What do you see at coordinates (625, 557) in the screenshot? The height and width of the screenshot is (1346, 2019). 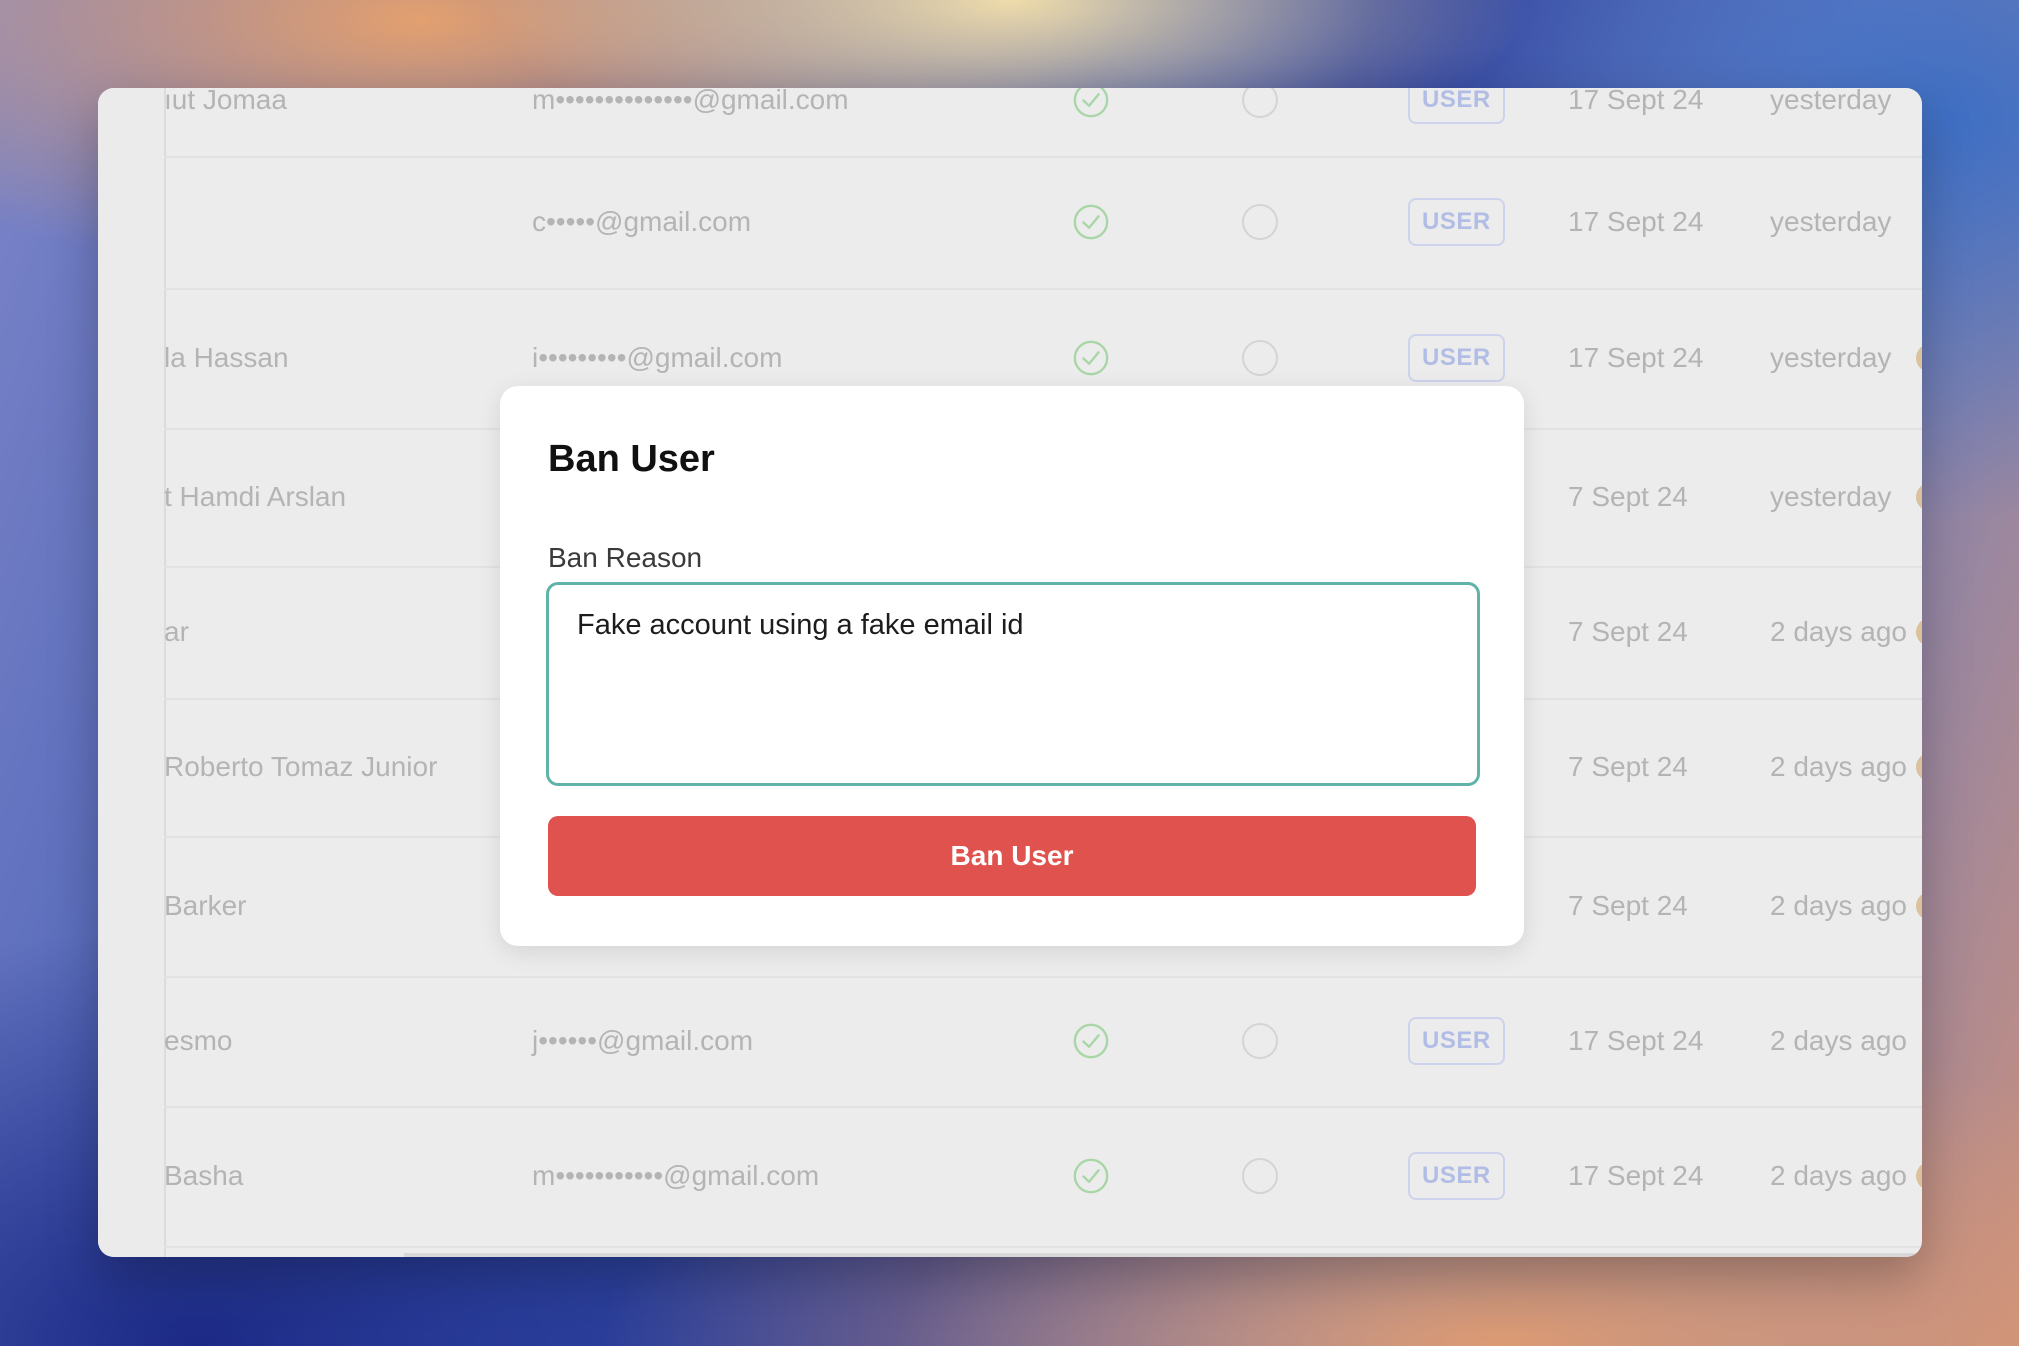 I see `ban-reason-label: Ban Reason` at bounding box center [625, 557].